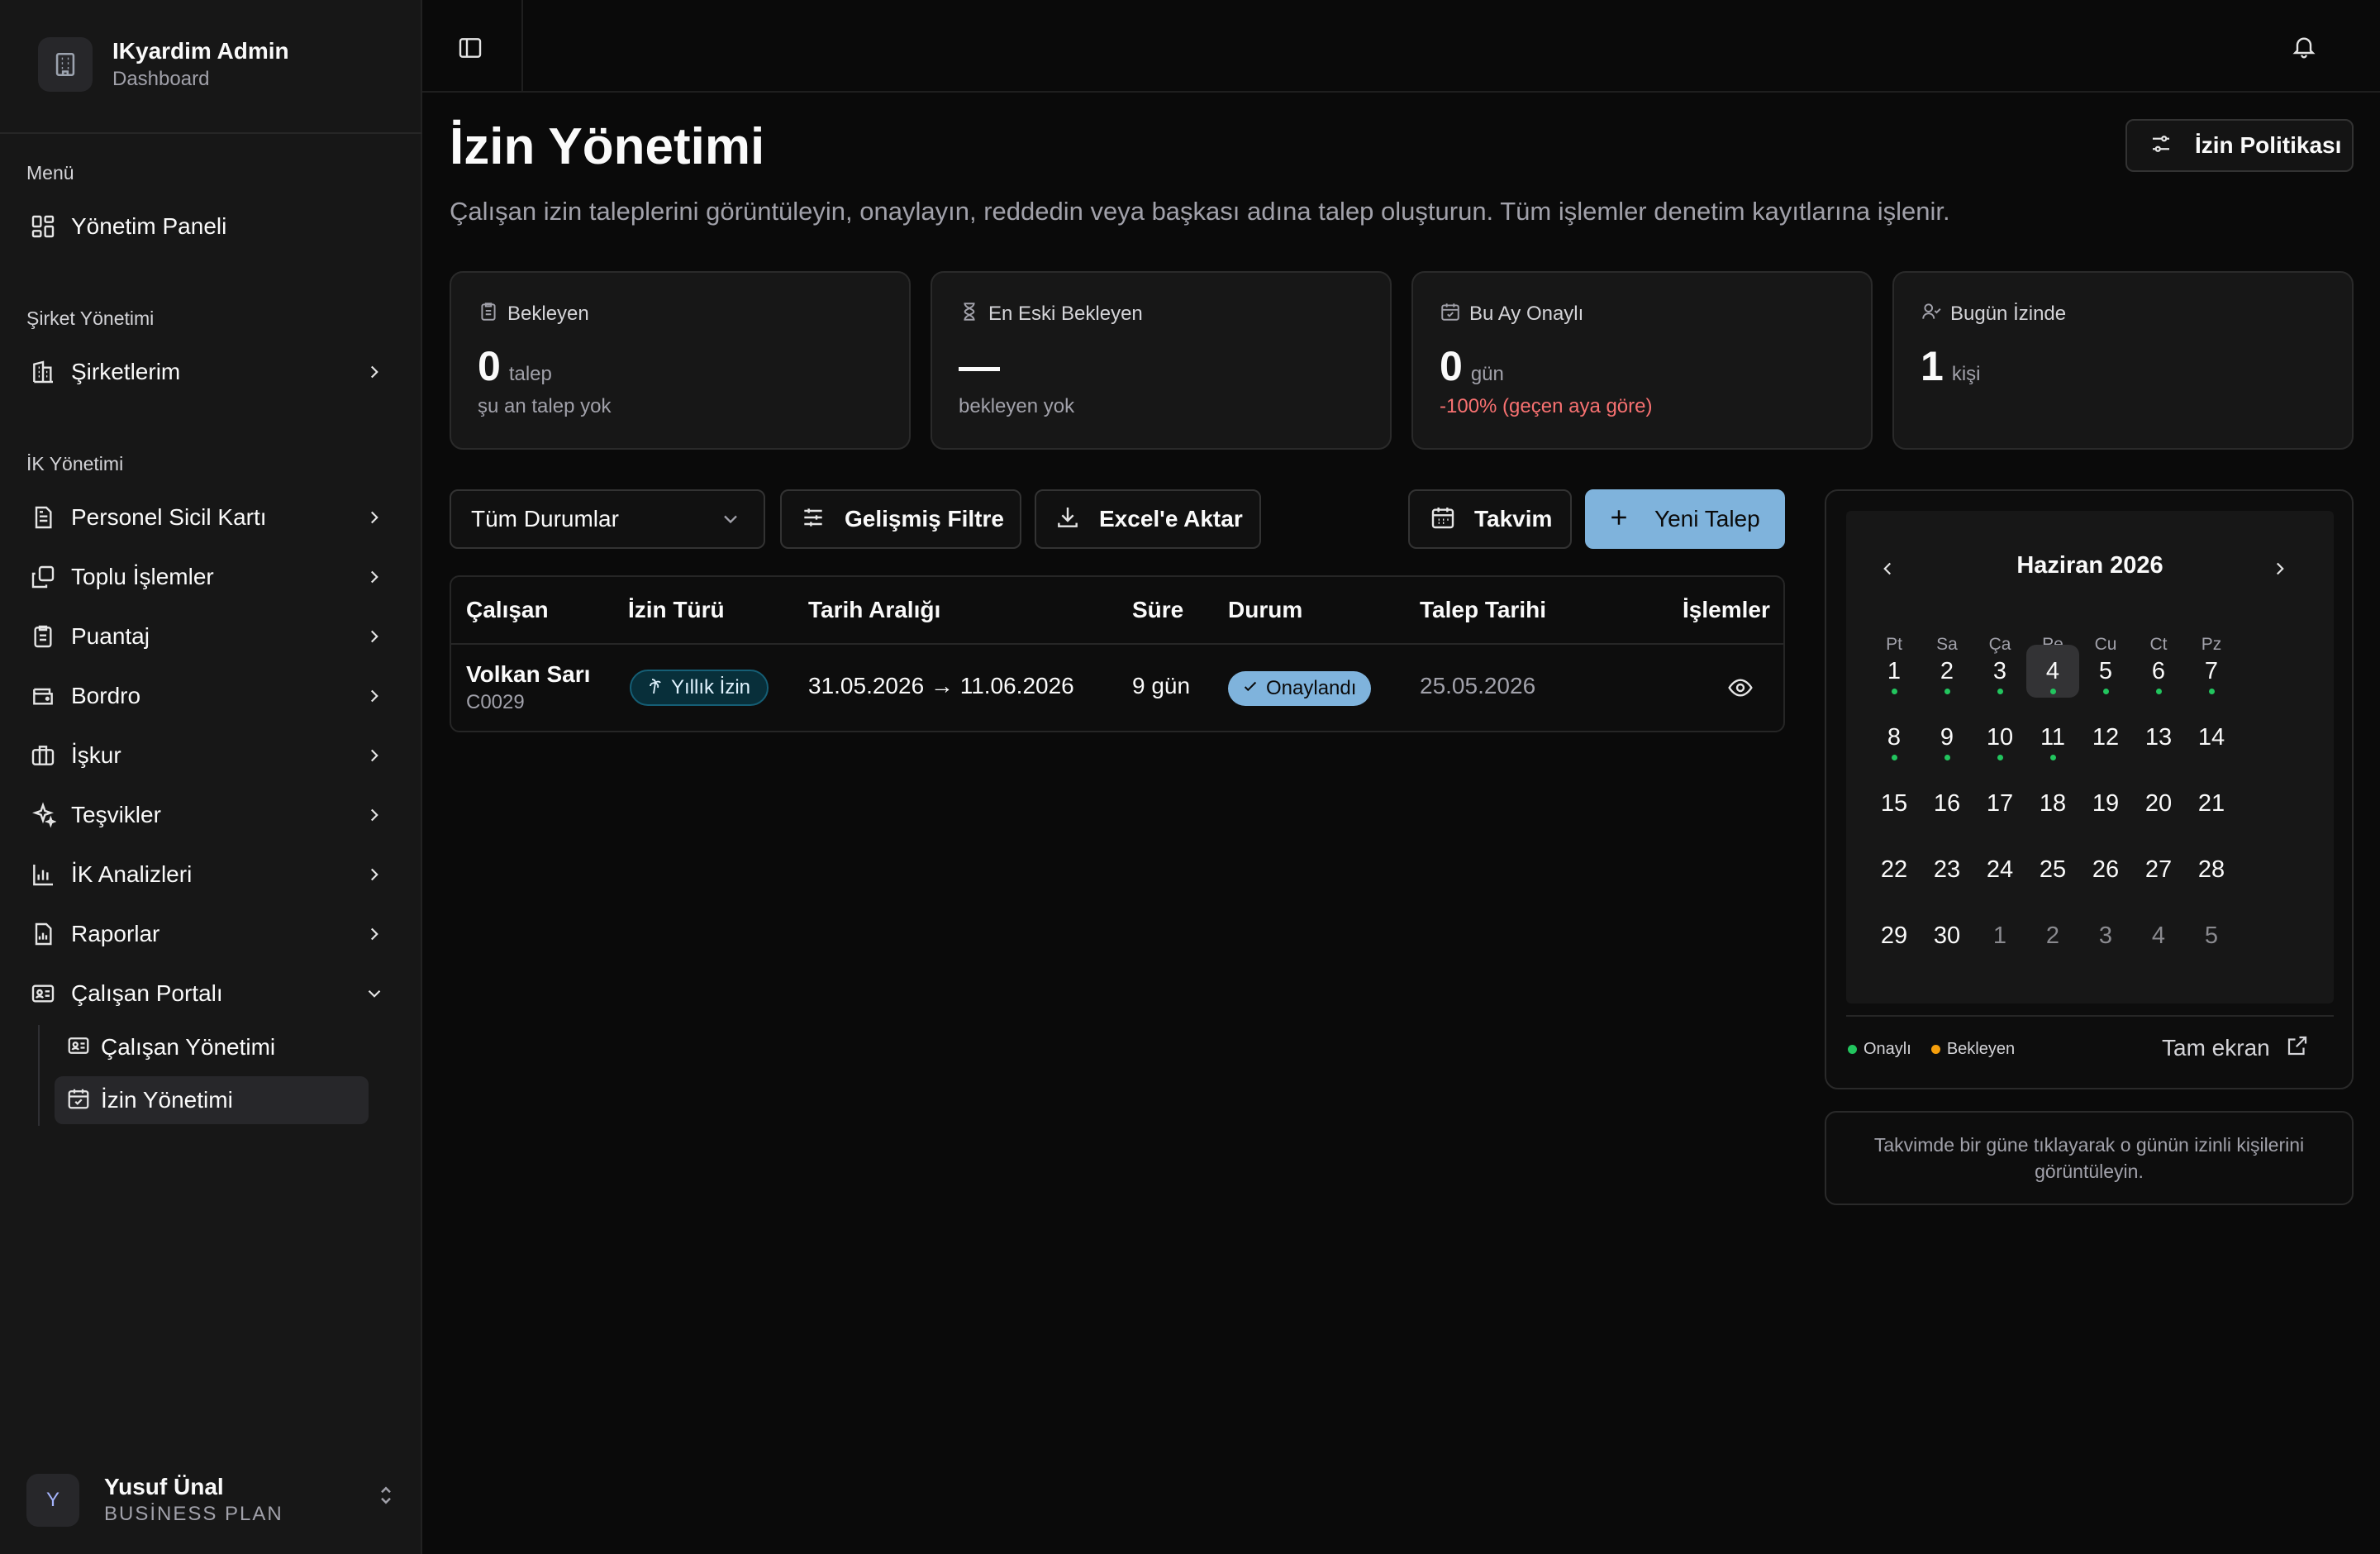 The image size is (2380, 1554). I want to click on duration: 9 gün, so click(1161, 685).